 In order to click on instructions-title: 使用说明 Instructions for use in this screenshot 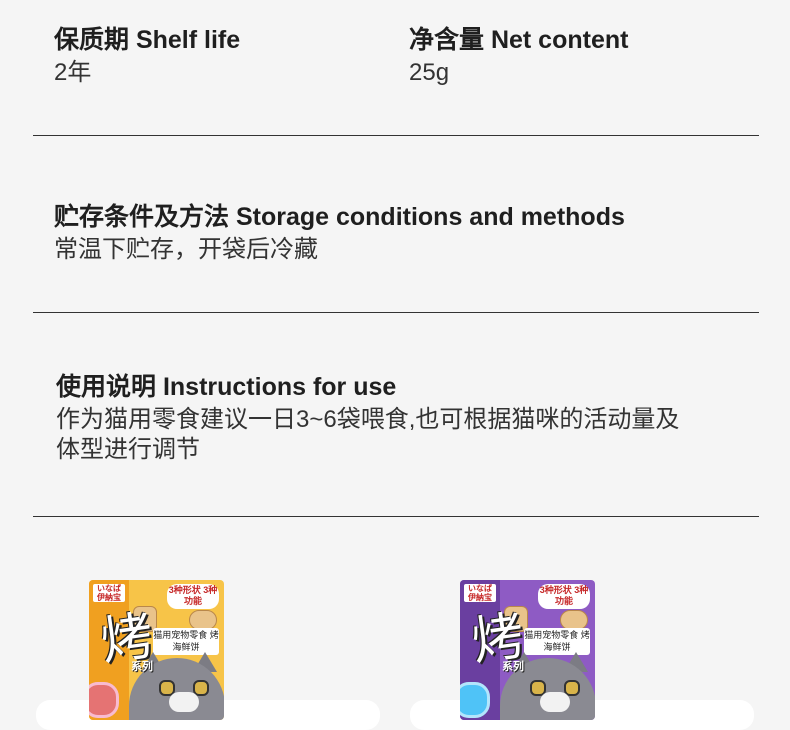, I will do `click(226, 387)`.